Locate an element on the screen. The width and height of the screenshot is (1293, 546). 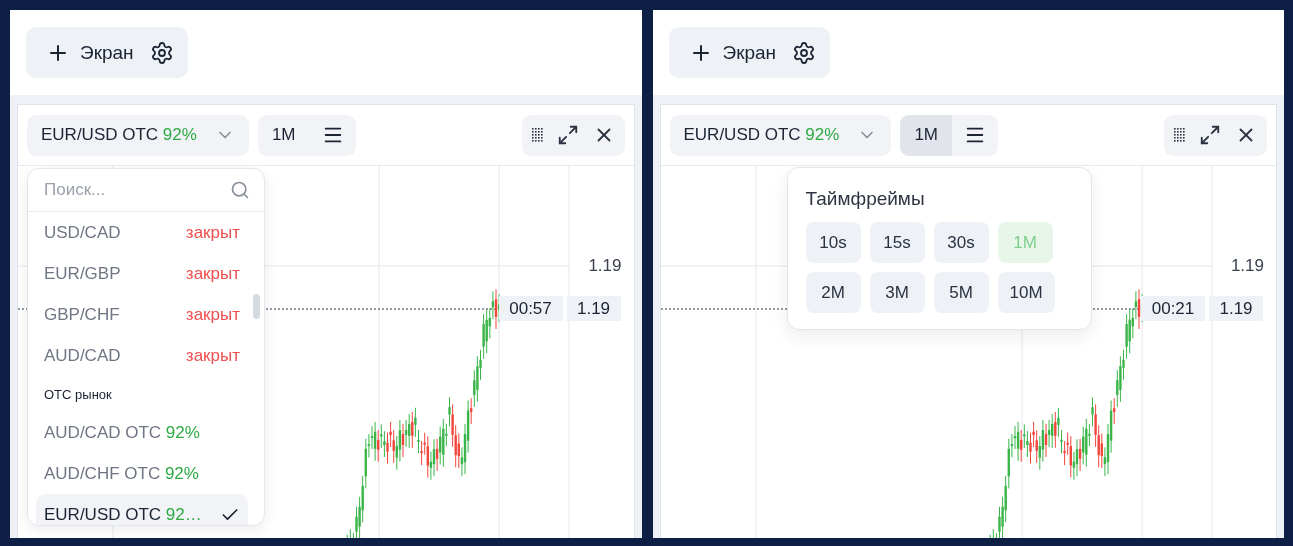
asset-item: AUD/CHF OTC 92% is located at coordinates (142, 473).